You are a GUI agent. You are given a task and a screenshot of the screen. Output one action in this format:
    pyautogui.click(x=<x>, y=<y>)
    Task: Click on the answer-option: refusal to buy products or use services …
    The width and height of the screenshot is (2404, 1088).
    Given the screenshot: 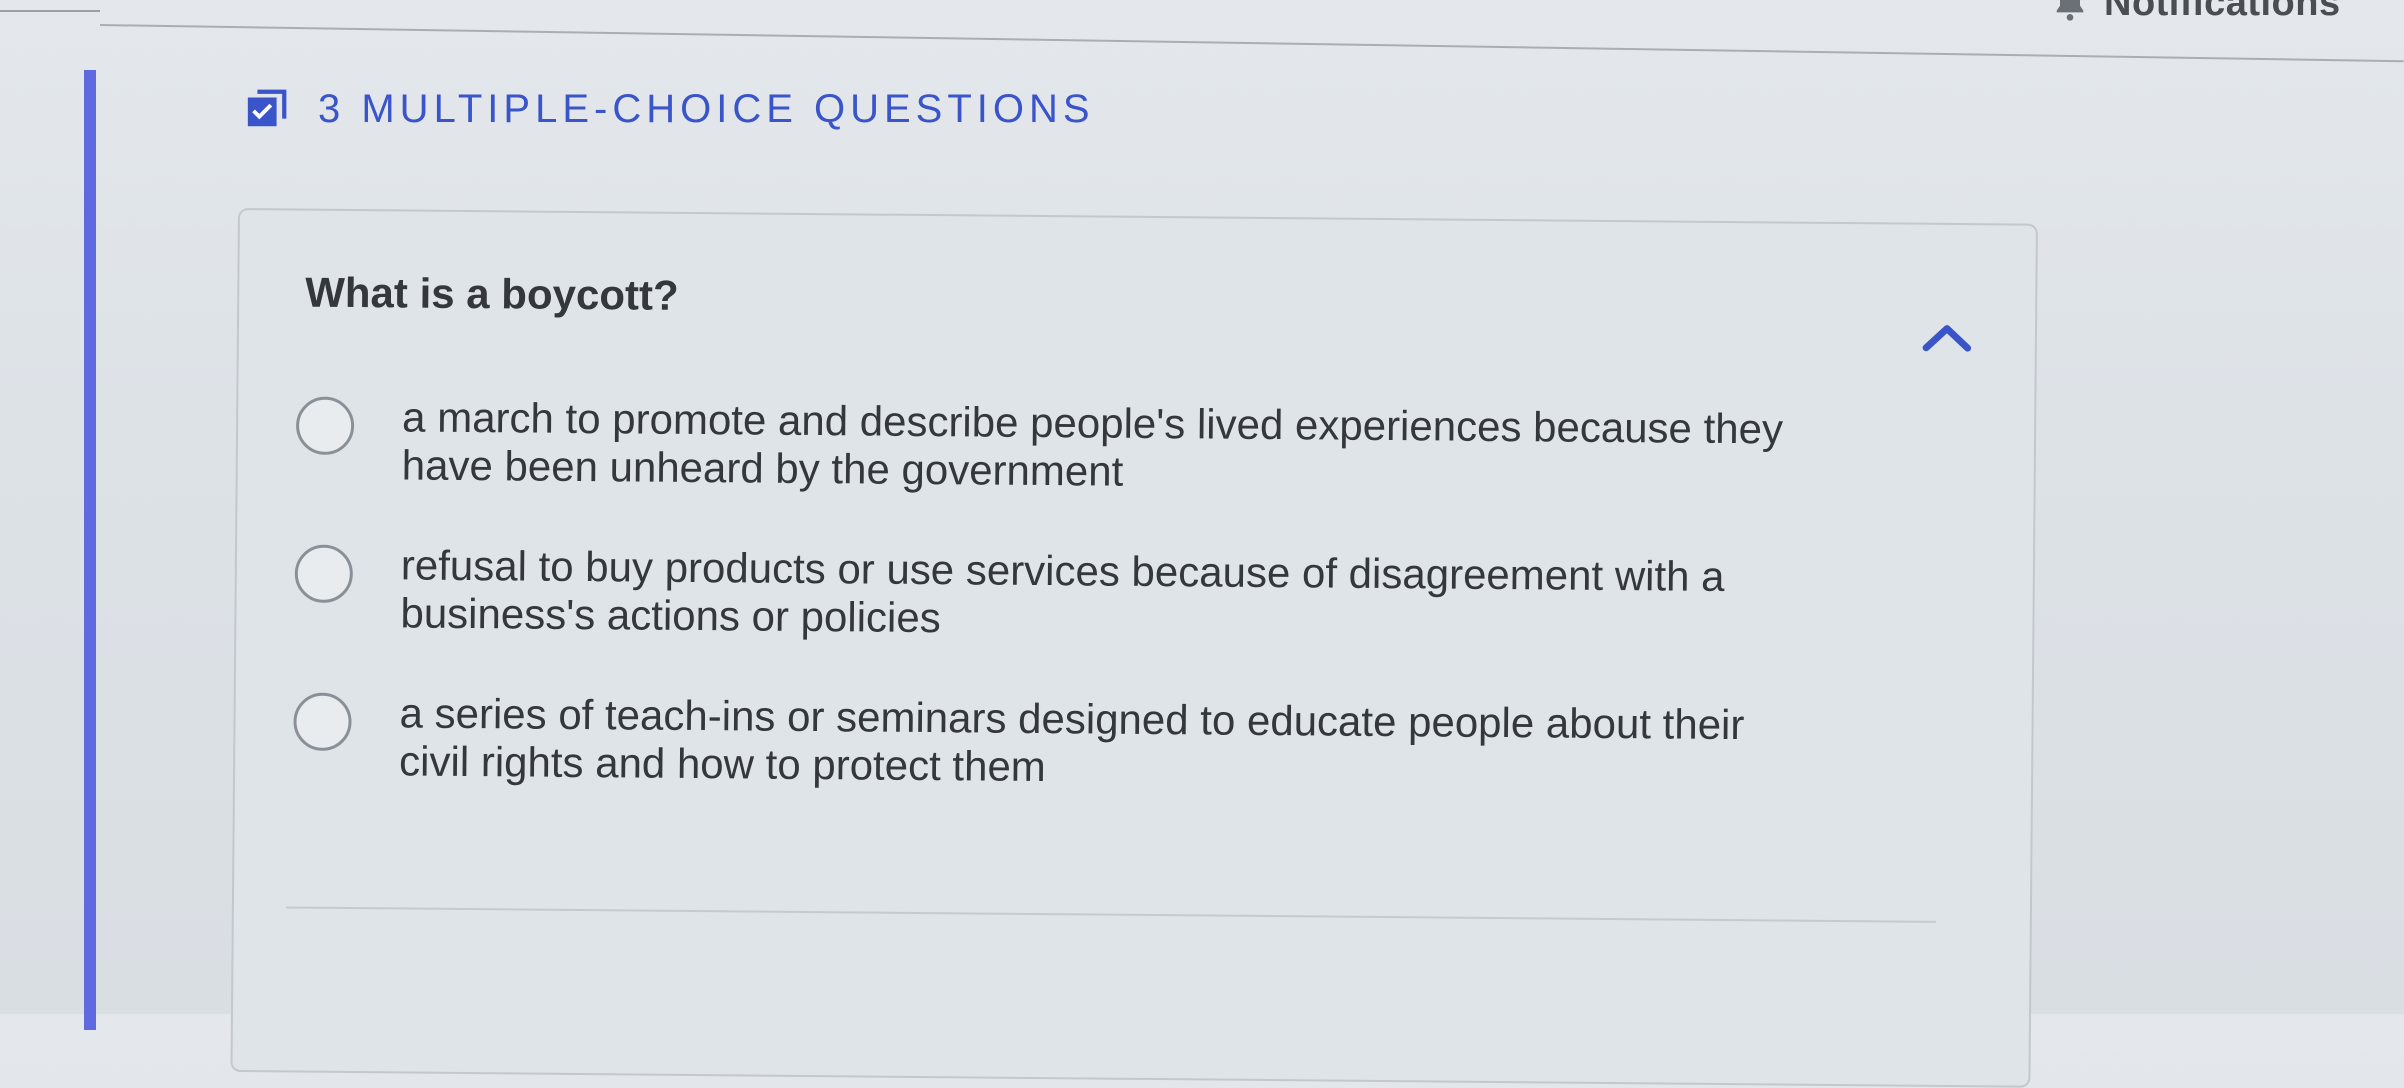 What is the action you would take?
    pyautogui.click(x=1054, y=595)
    